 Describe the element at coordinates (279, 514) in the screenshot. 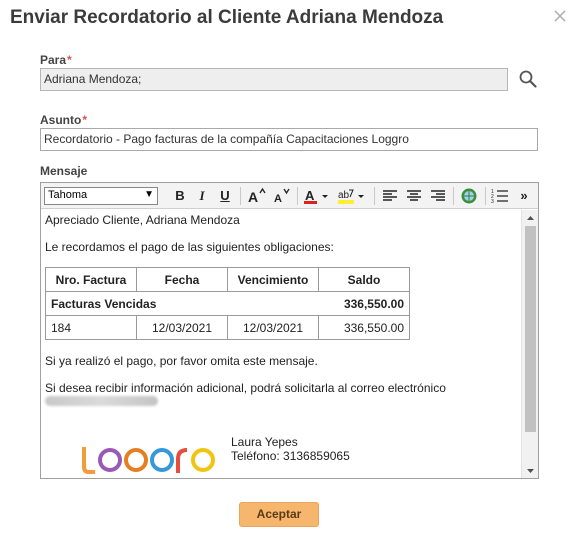

I see `accept-button: Aceptar` at that location.